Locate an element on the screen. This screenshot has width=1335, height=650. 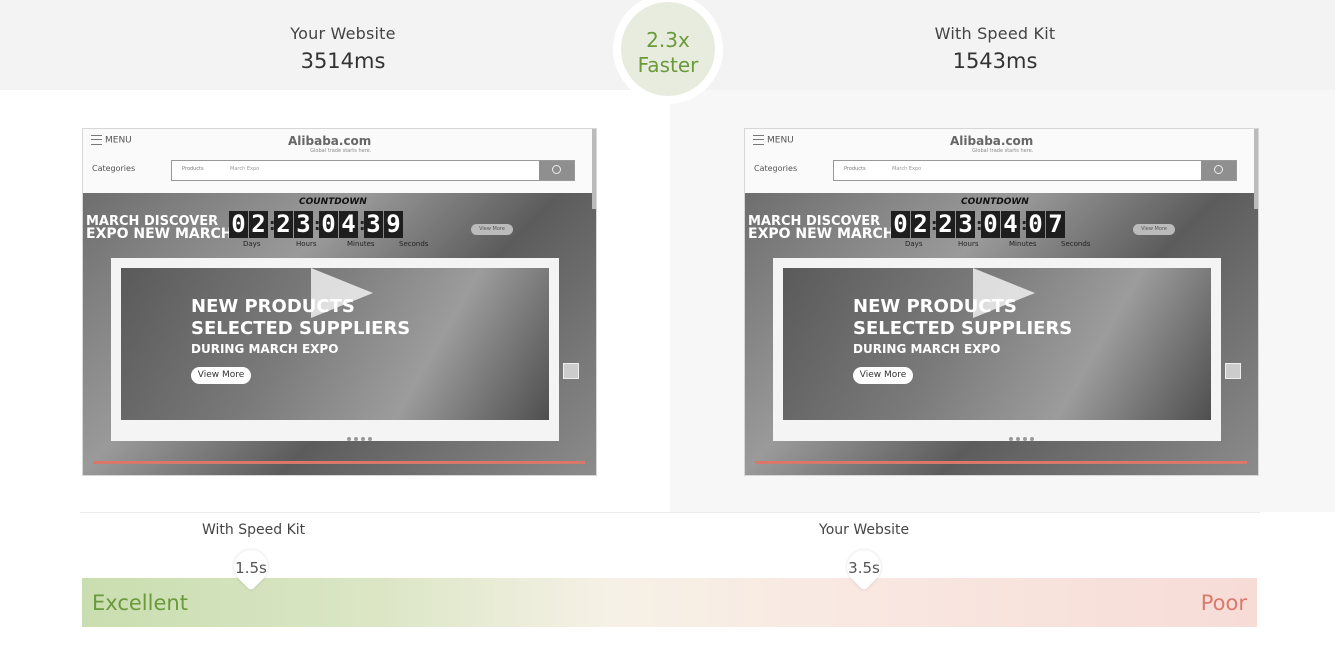
search-icon is located at coordinates (1218, 169).